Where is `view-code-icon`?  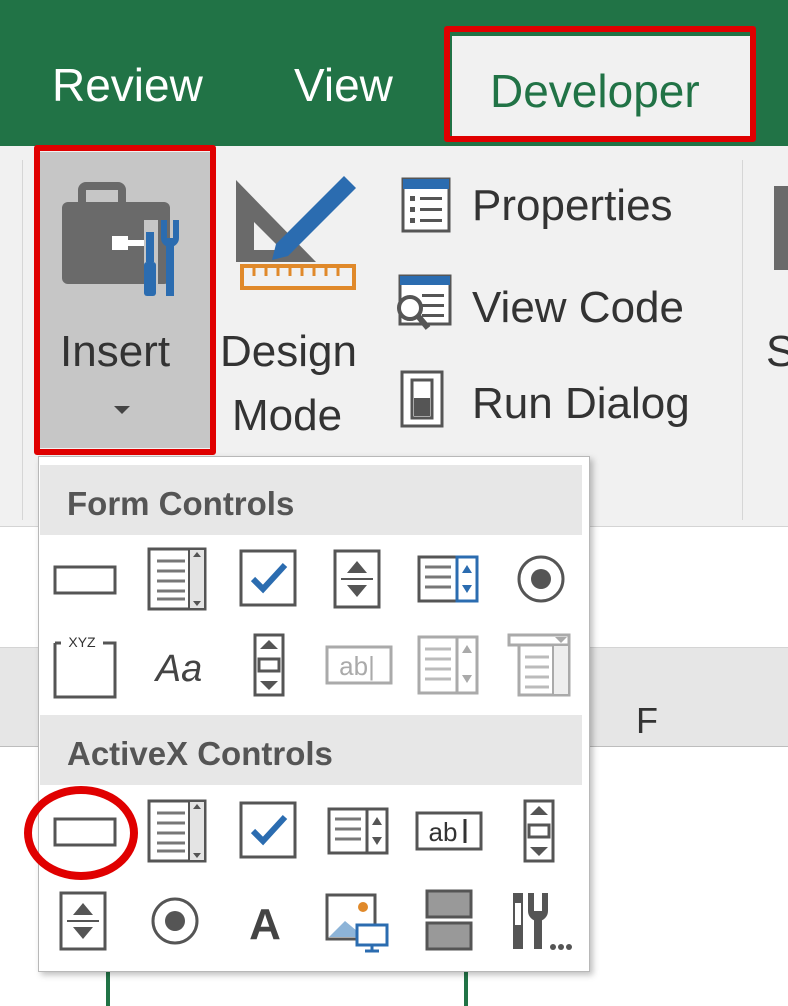 view-code-icon is located at coordinates (424, 302).